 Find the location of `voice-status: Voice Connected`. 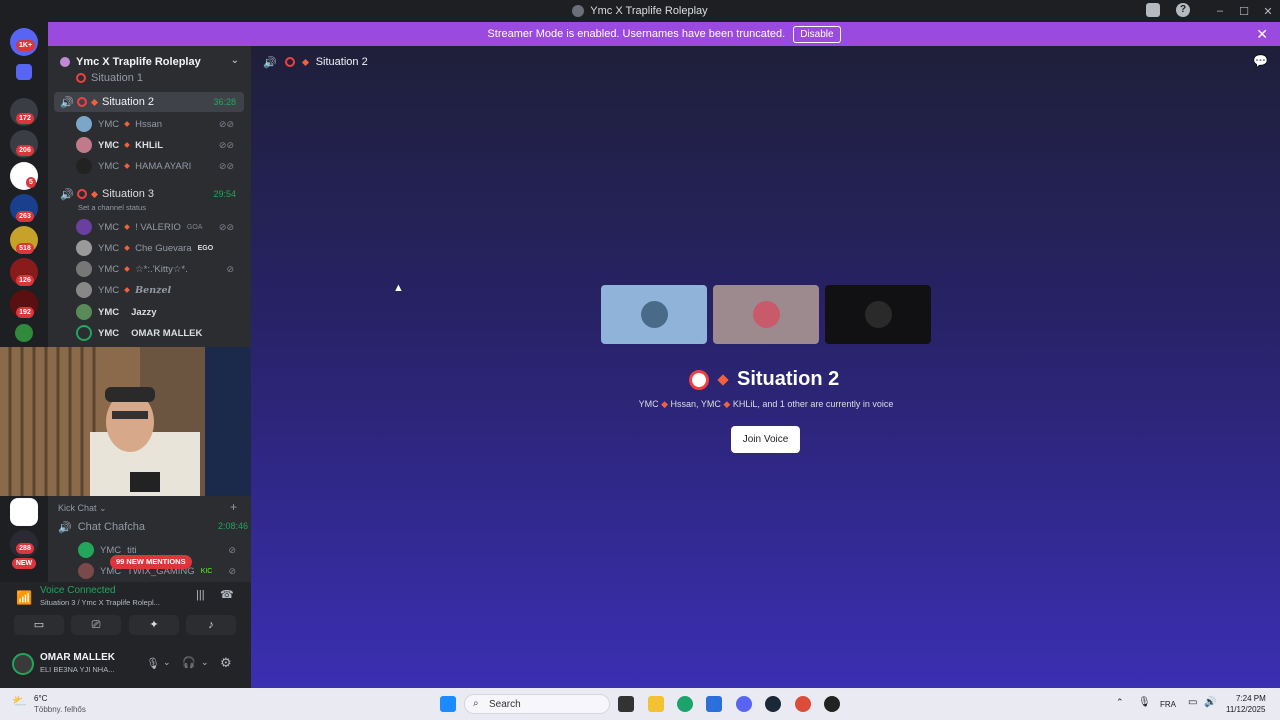

voice-status: Voice Connected is located at coordinates (78, 590).